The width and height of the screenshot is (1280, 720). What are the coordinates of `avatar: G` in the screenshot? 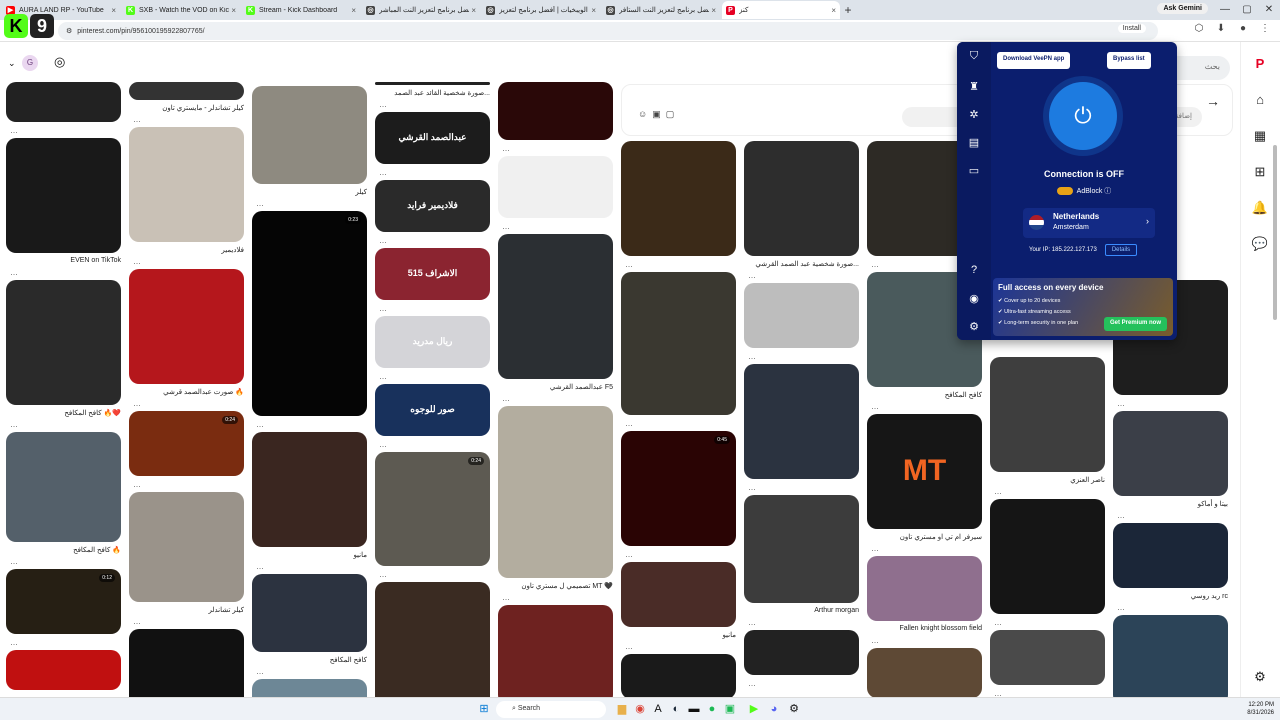 It's located at (30, 63).